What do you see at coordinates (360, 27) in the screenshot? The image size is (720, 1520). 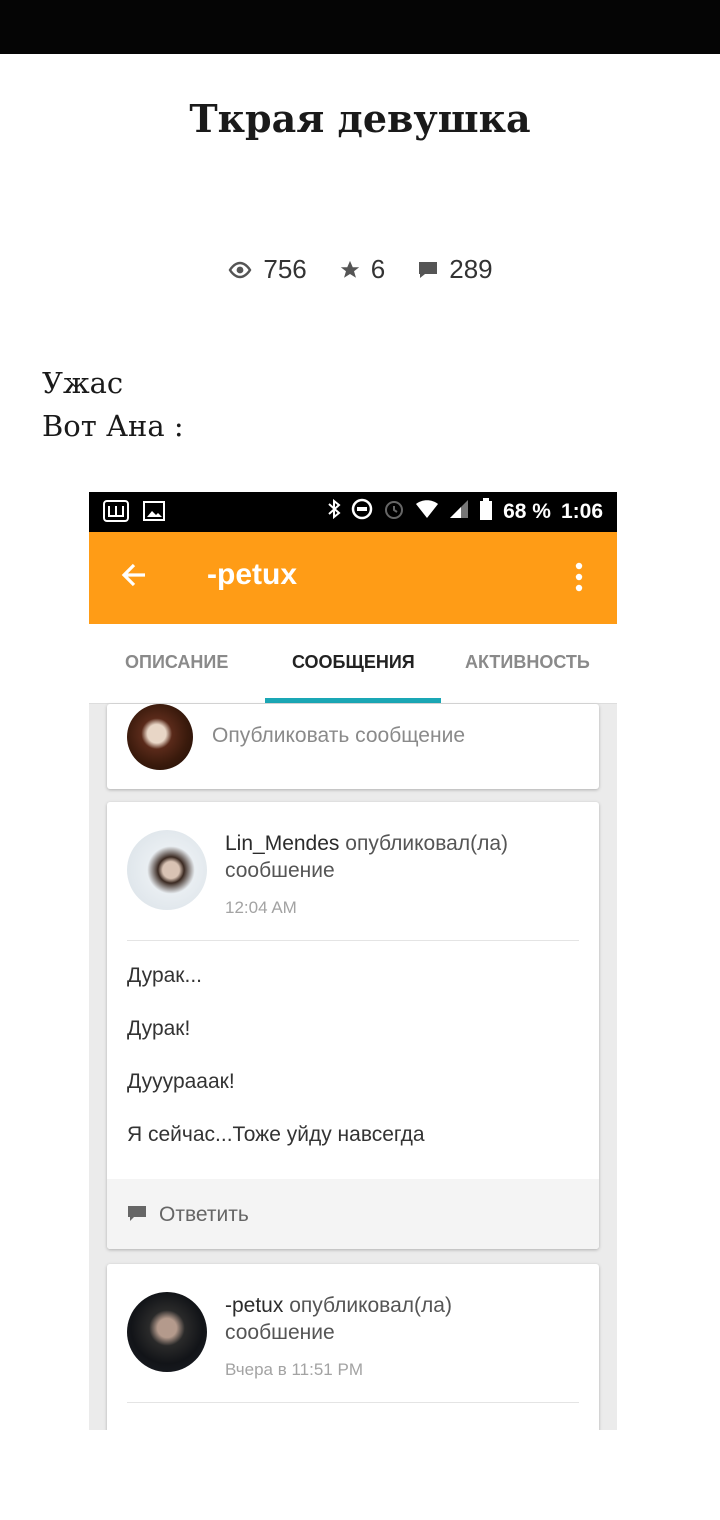 I see `top-black-bar` at bounding box center [360, 27].